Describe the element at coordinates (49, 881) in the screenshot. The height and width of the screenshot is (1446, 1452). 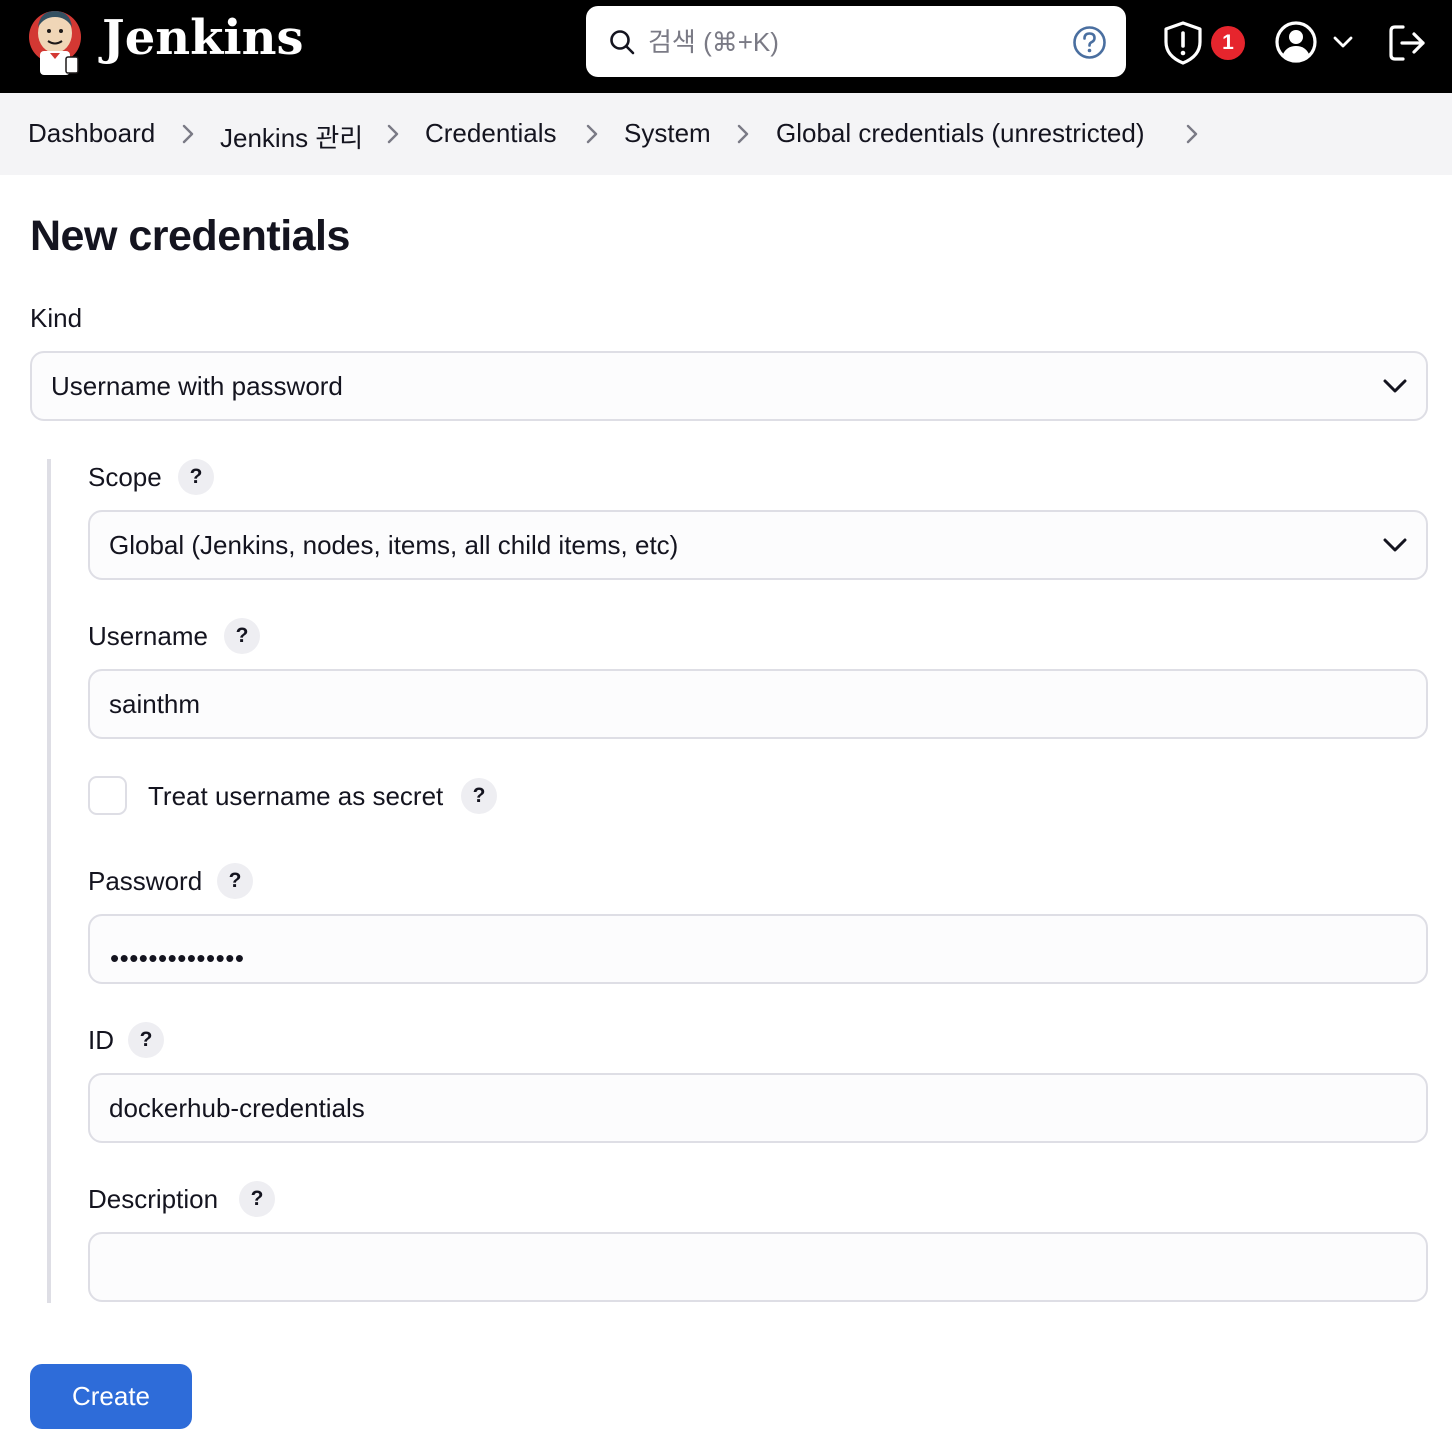
I see `nested-section-bar` at that location.